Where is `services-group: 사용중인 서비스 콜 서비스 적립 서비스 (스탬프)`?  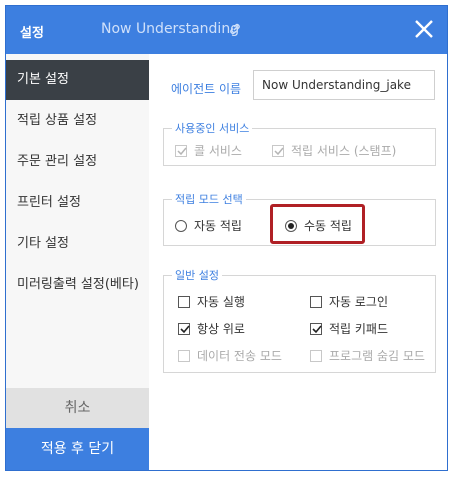 services-group: 사용중인 서비스 콜 서비스 적립 서비스 (스탬프) is located at coordinates (299, 143).